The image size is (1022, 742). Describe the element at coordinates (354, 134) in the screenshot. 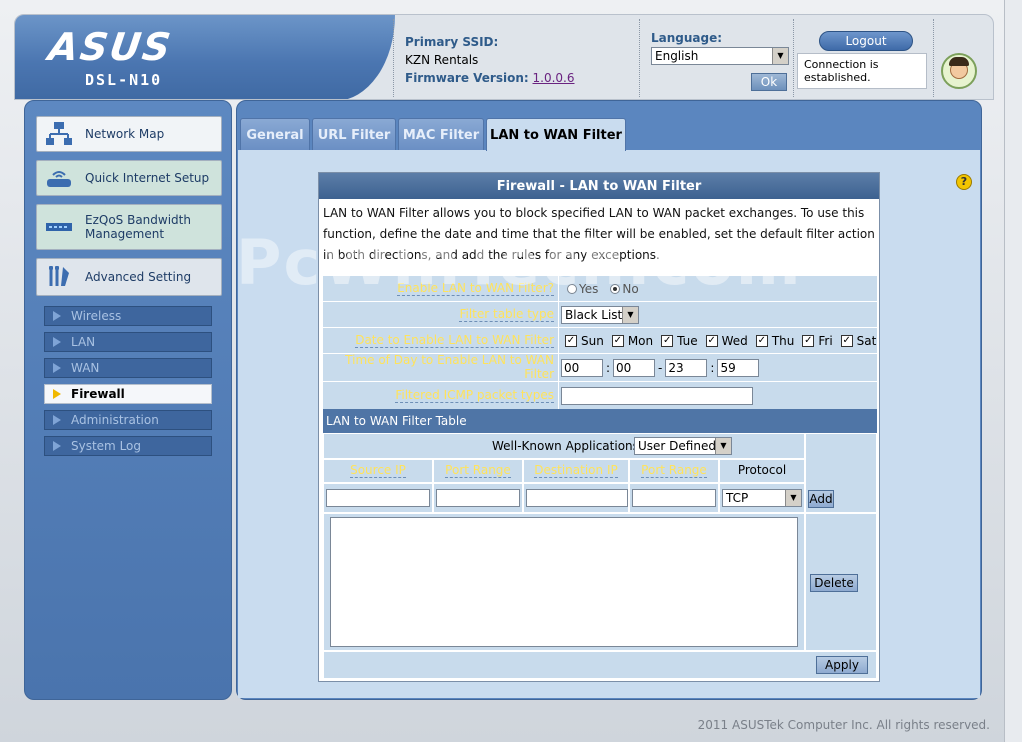

I see `tab-url-filter: URL Filter` at that location.